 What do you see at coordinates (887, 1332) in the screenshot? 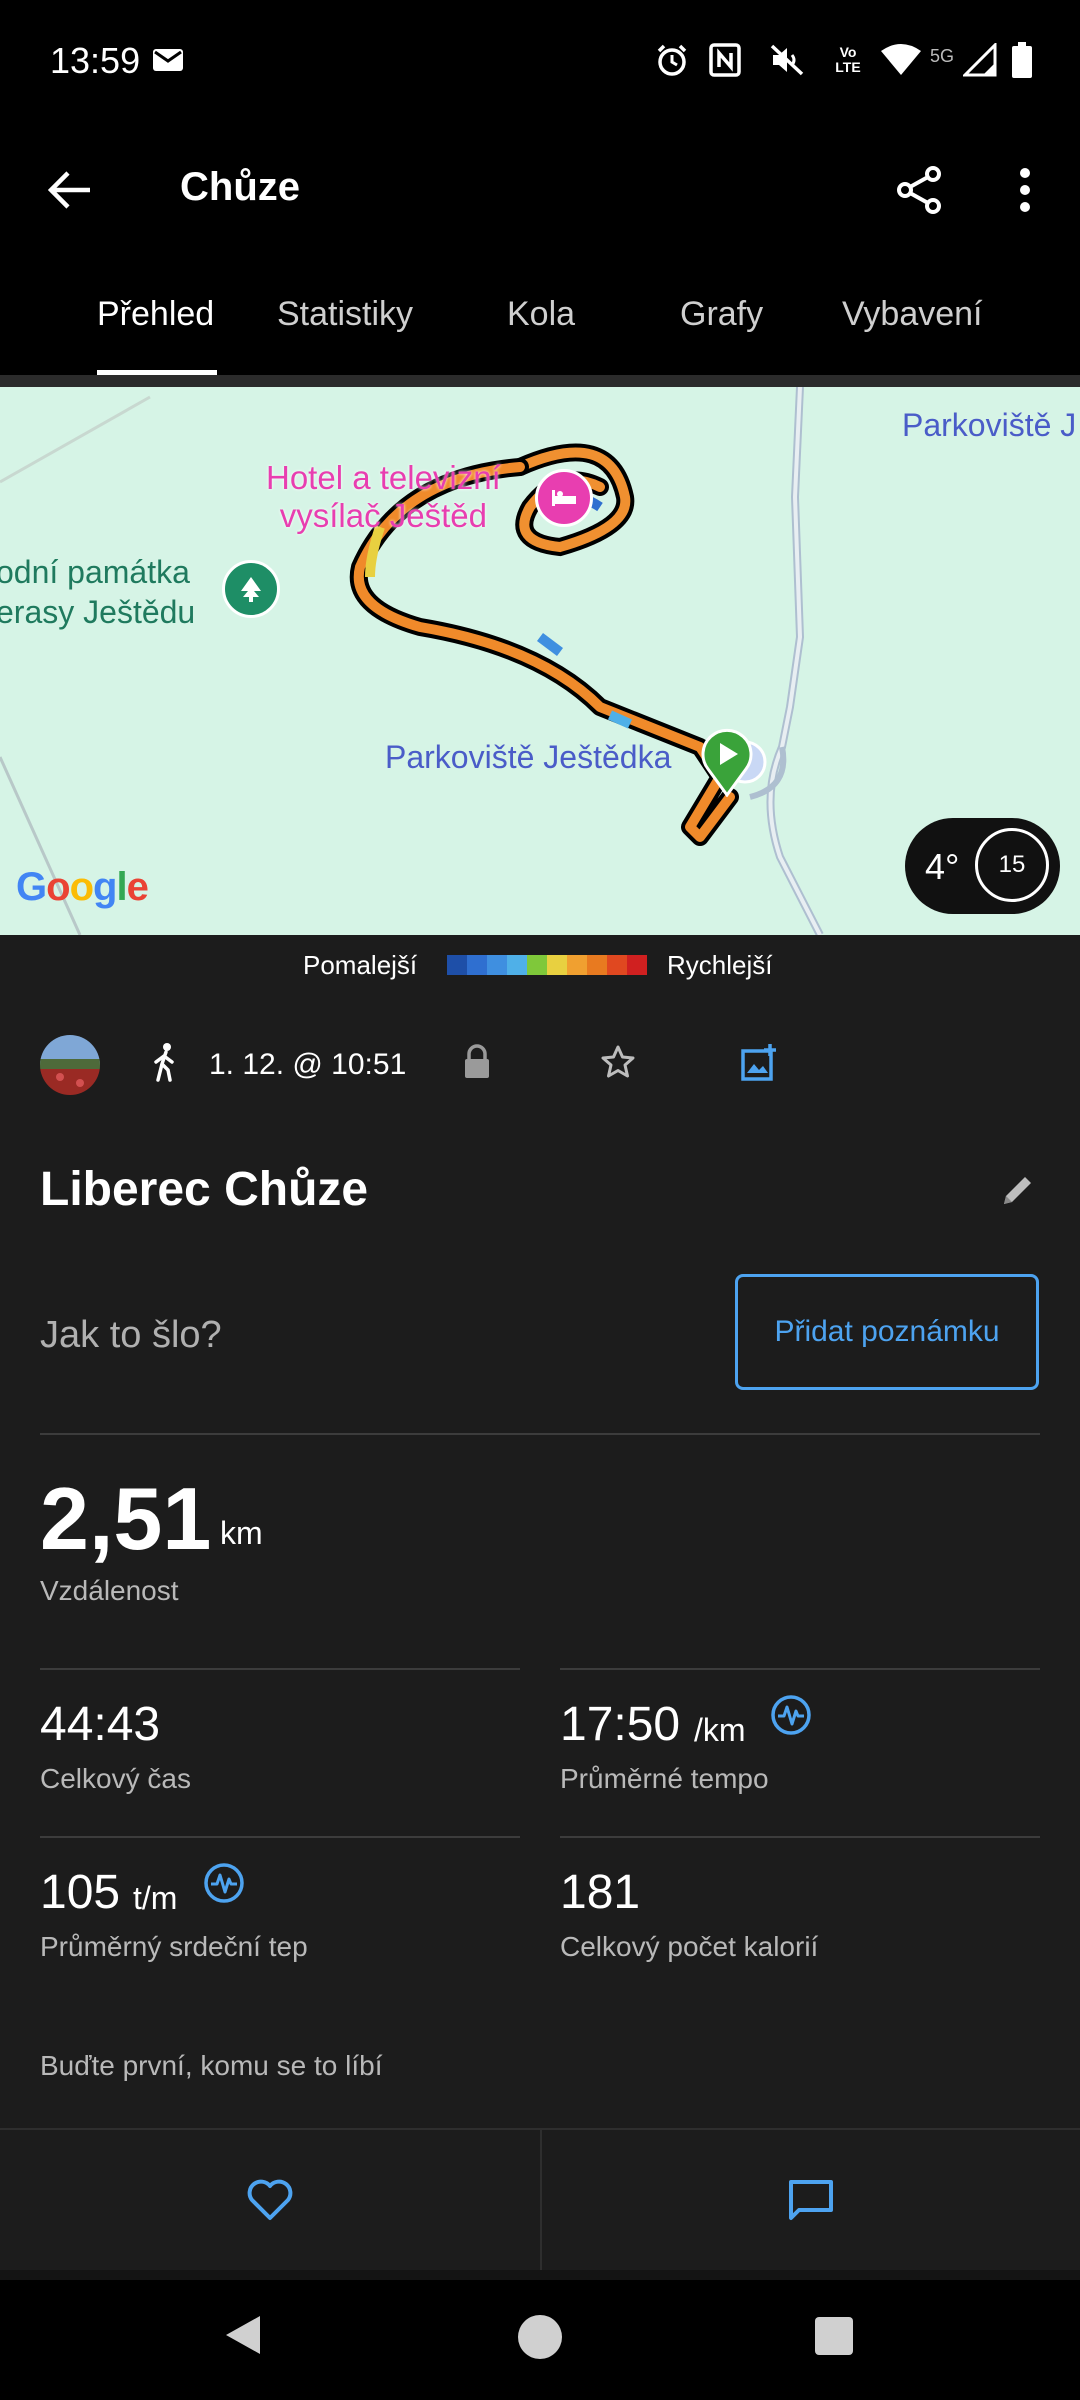
I see `add-note-button: Přidat poznámku` at bounding box center [887, 1332].